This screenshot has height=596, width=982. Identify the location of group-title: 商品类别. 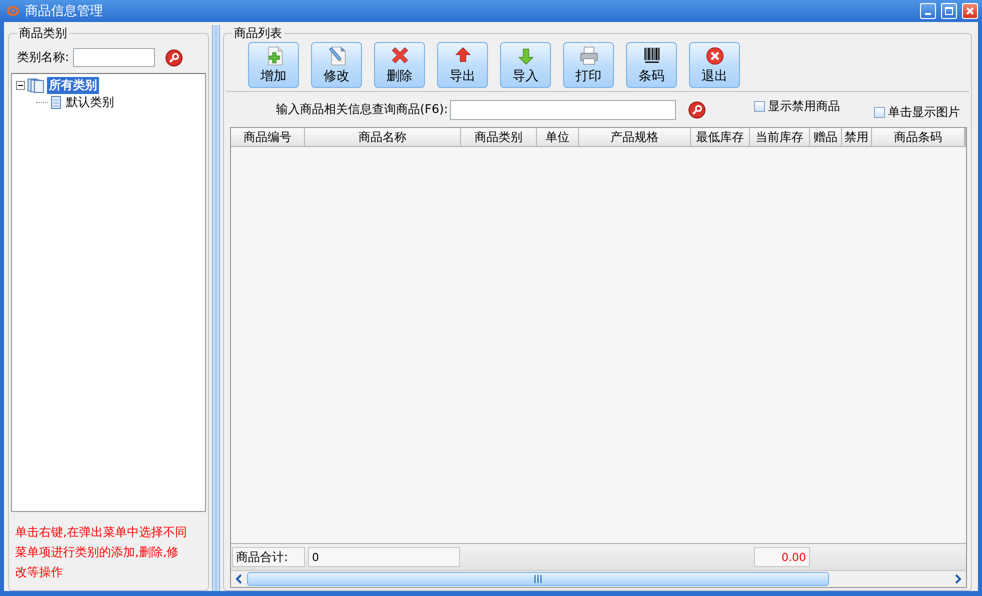
(43, 33).